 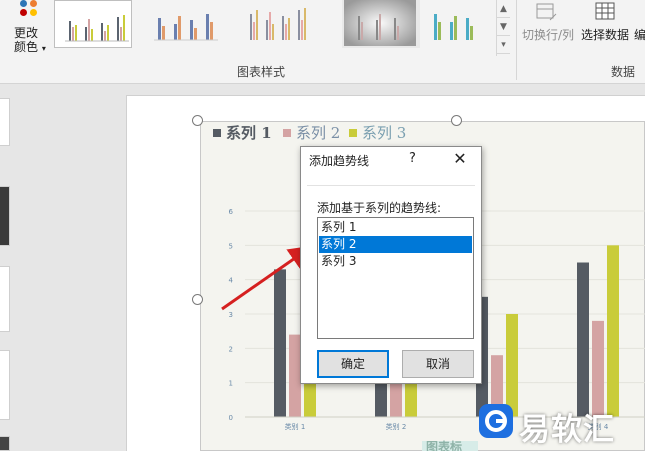 I want to click on cancel-button: 取消, so click(x=438, y=364).